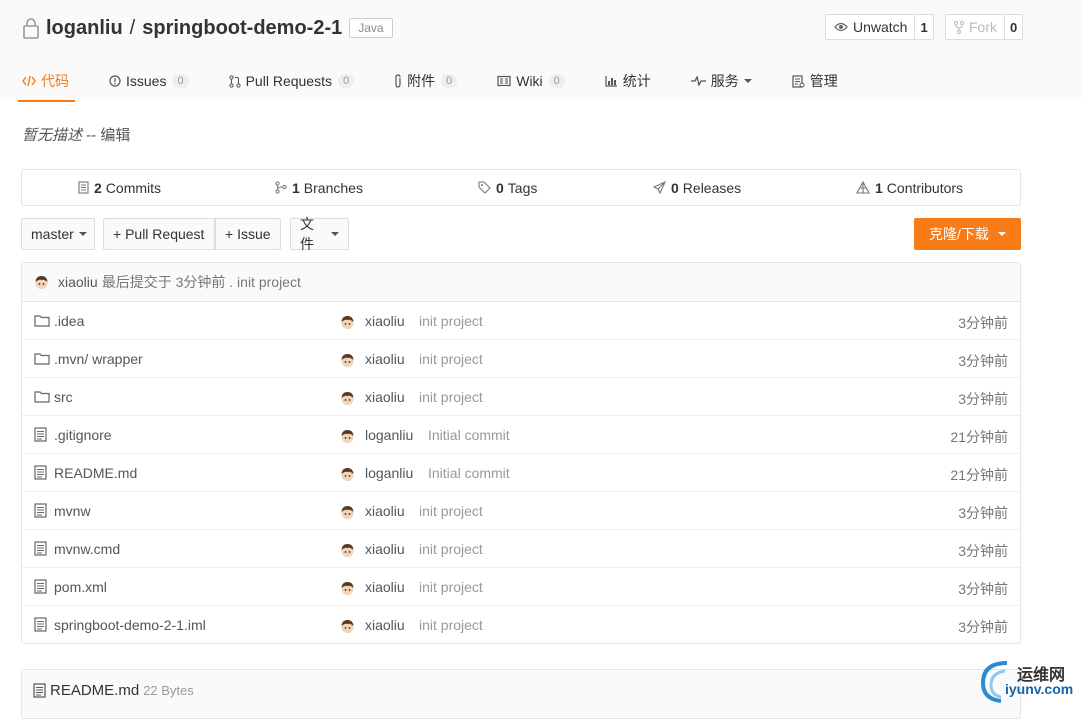 The image size is (1082, 719). What do you see at coordinates (119, 187) in the screenshot?
I see `stat-commits: 2 Commits` at bounding box center [119, 187].